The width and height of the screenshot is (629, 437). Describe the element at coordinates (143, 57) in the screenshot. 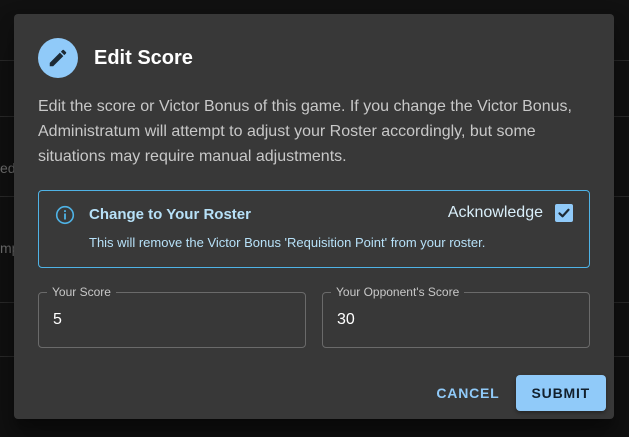

I see `dialog-title: Edit Score` at that location.